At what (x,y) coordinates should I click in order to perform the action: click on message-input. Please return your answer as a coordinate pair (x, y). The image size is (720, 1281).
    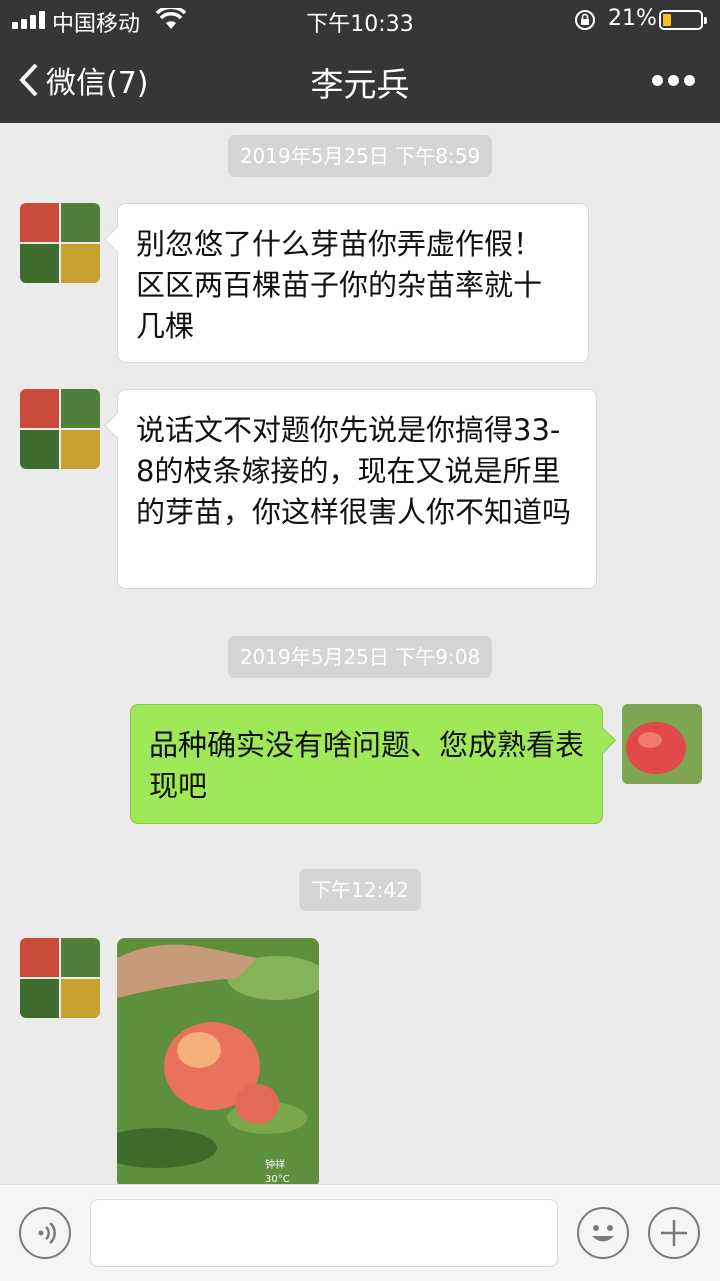
    Looking at the image, I should click on (324, 1233).